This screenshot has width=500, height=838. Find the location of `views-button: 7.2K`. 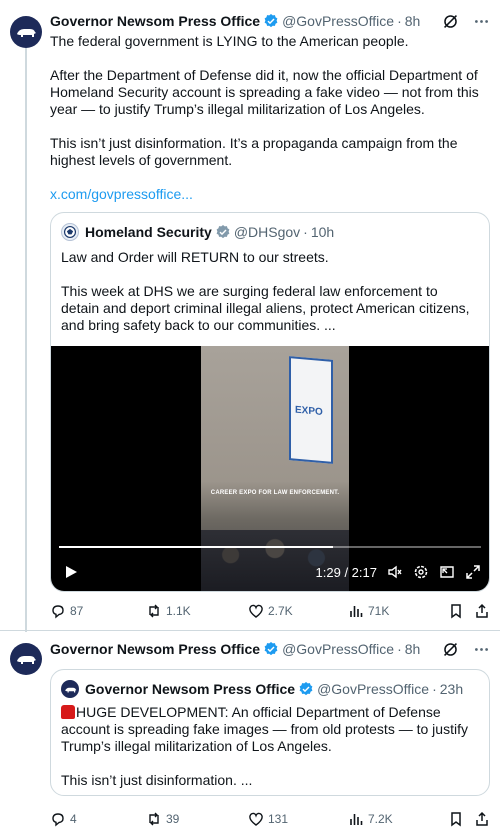

views-button: 7.2K is located at coordinates (370, 819).